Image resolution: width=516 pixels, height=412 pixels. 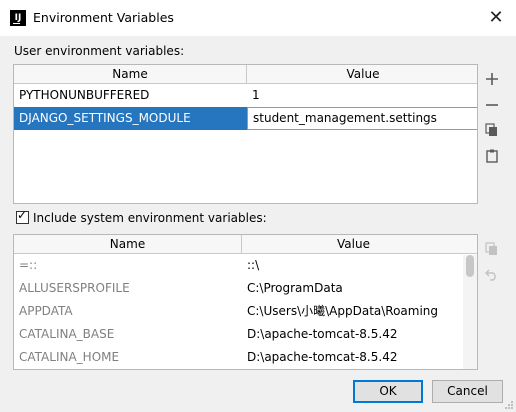 I want to click on close-button: ✕, so click(x=496, y=18).